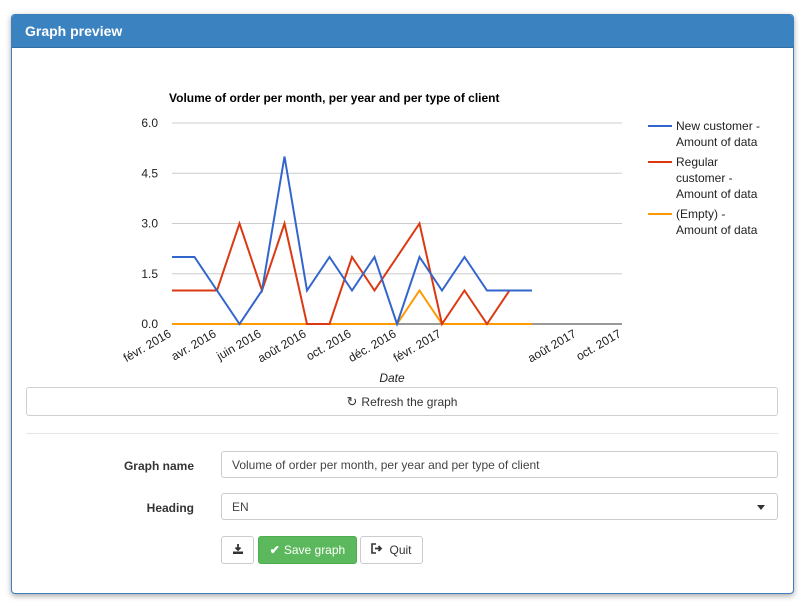 Image resolution: width=807 pixels, height=606 pixels. Describe the element at coordinates (149, 274) in the screenshot. I see `y-tick-label: 1.5` at that location.